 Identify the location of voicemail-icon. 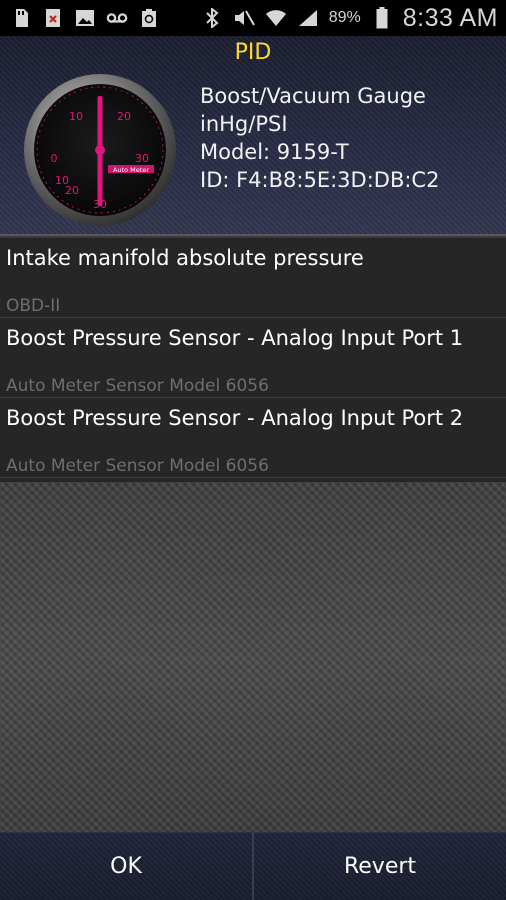
(117, 18).